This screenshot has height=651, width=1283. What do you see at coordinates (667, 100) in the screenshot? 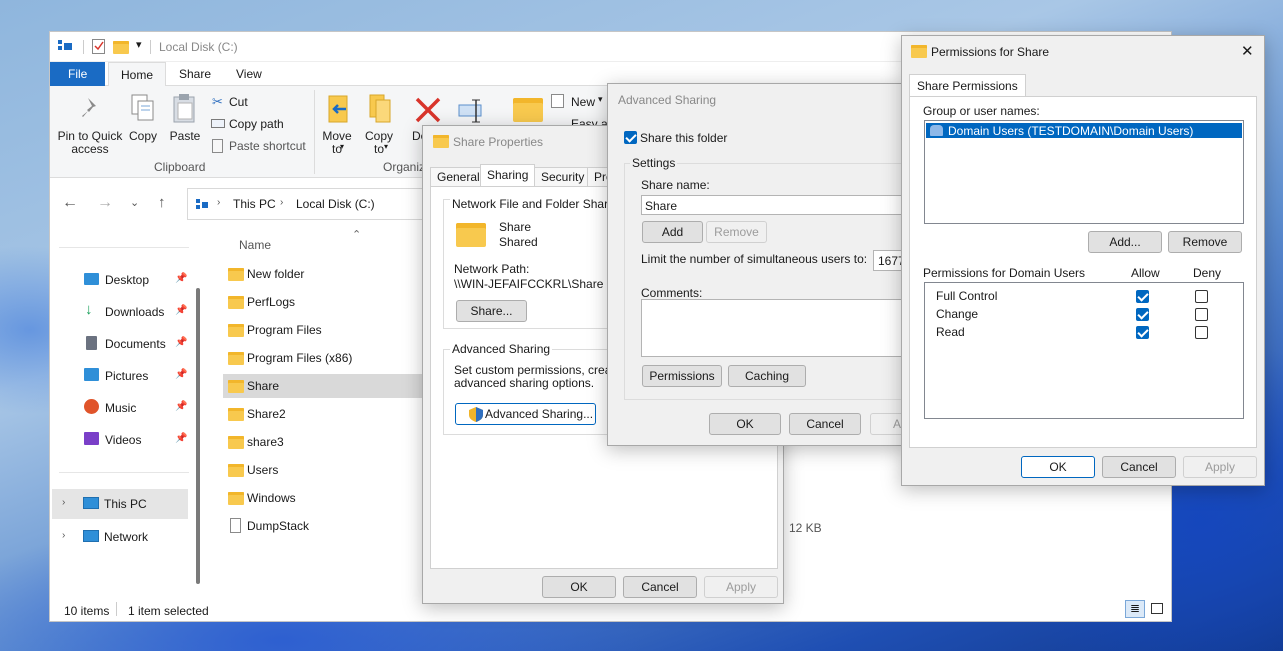
I see `dialog-title: Advanced Sharing` at bounding box center [667, 100].